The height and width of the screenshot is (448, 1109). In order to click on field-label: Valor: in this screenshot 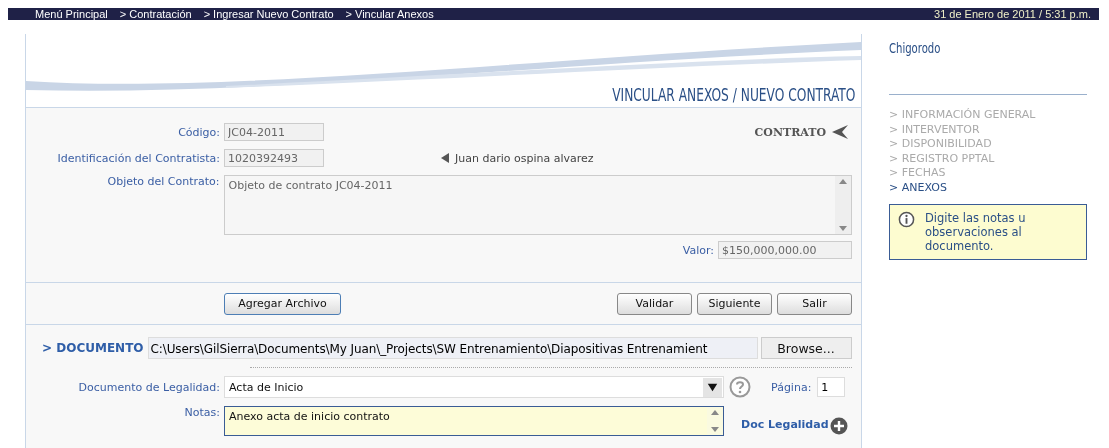, I will do `click(698, 250)`.